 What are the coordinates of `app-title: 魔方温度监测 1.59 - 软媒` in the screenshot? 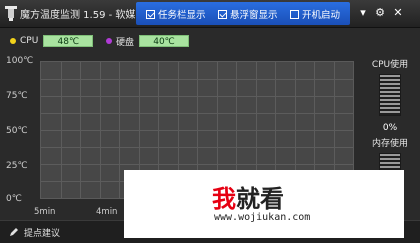 It's located at (78, 15).